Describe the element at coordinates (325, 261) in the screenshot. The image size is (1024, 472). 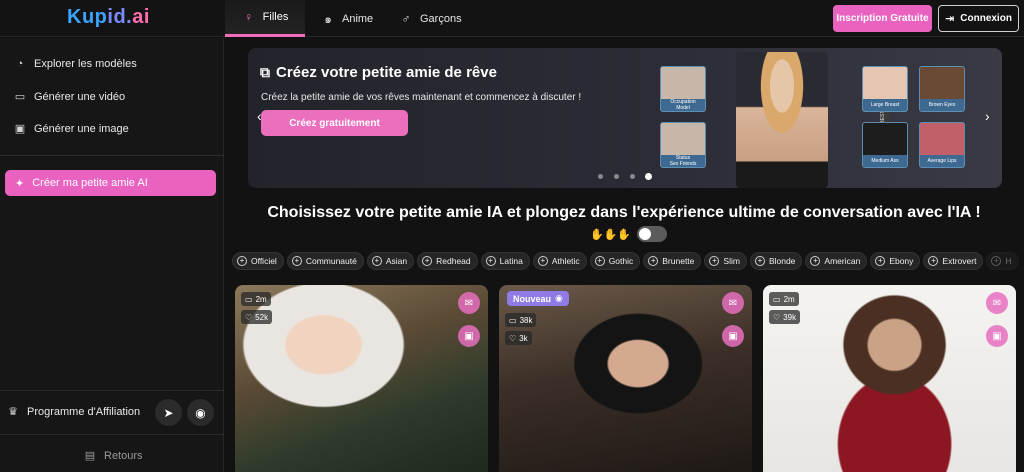
I see `filter-chip: + Communauté` at that location.